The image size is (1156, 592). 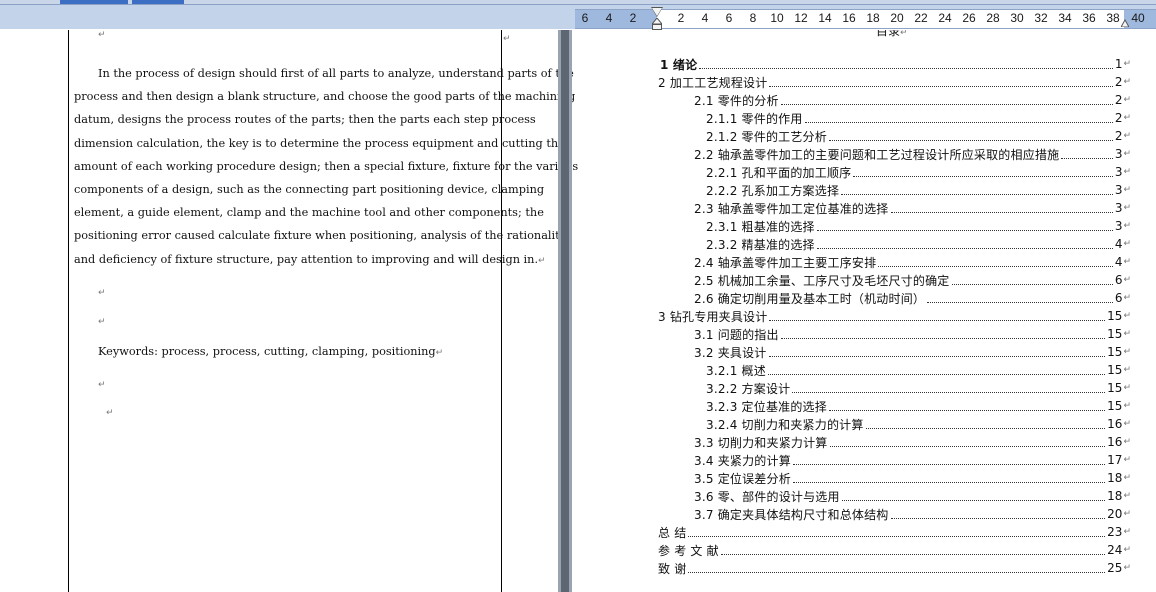 What do you see at coordinates (918, 172) in the screenshot?
I see `toc-entry: 2.2.1 孔和平面的加工顺序 3 ↵` at bounding box center [918, 172].